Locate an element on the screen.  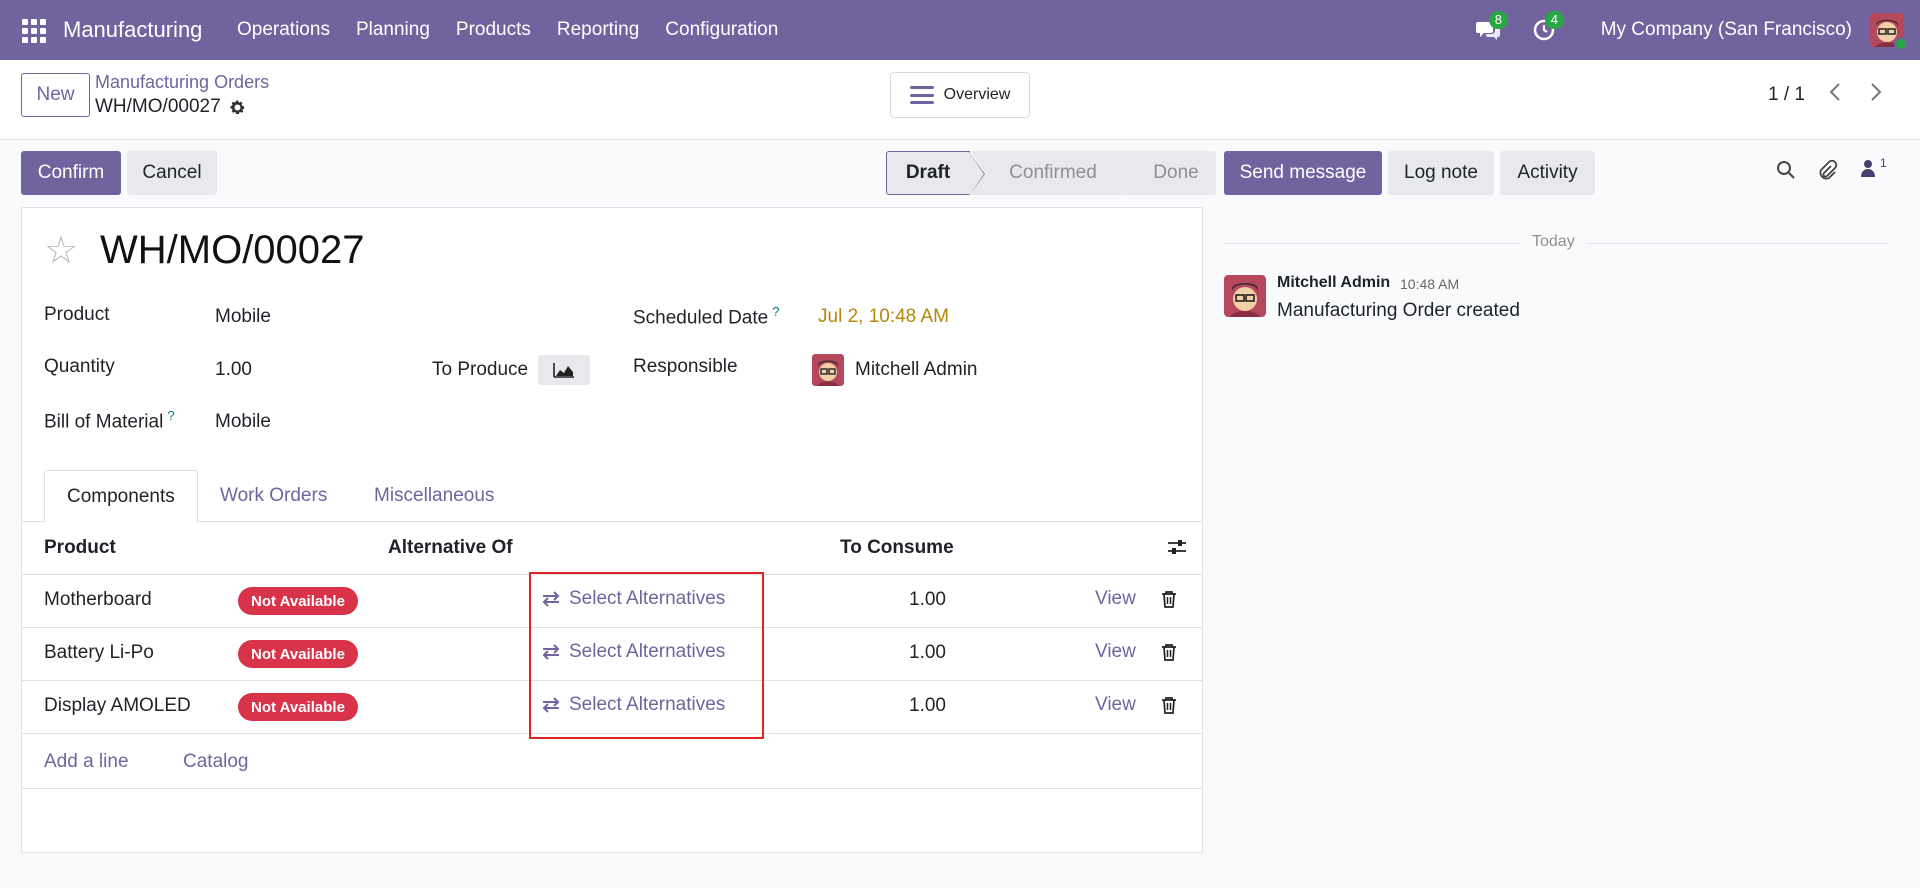
app-name: Manufacturing is located at coordinates (132, 30).